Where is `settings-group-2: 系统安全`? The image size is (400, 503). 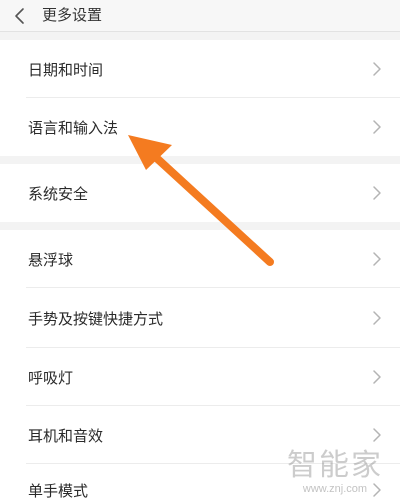 settings-group-2: 系统安全 is located at coordinates (200, 193).